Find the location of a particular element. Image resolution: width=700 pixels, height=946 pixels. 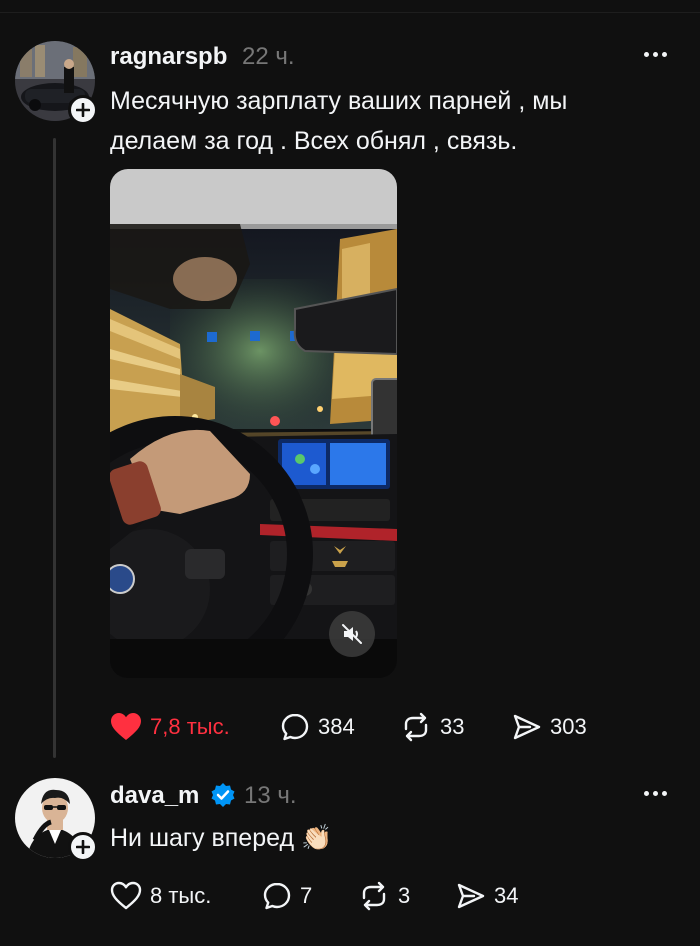

post-time: 22 ч. is located at coordinates (268, 56).